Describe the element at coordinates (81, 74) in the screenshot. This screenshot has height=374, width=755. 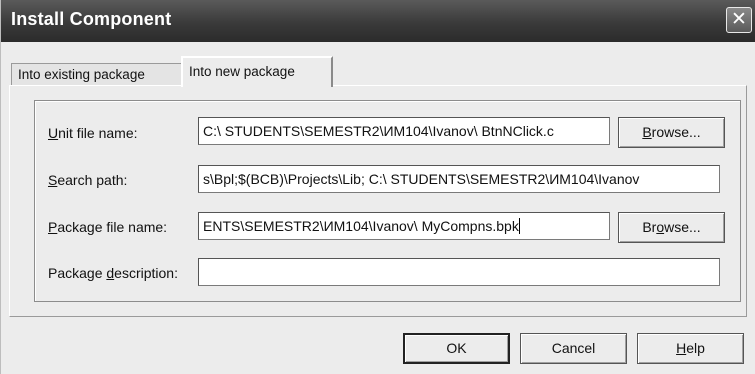
I see `tab-label: Into existing package` at that location.